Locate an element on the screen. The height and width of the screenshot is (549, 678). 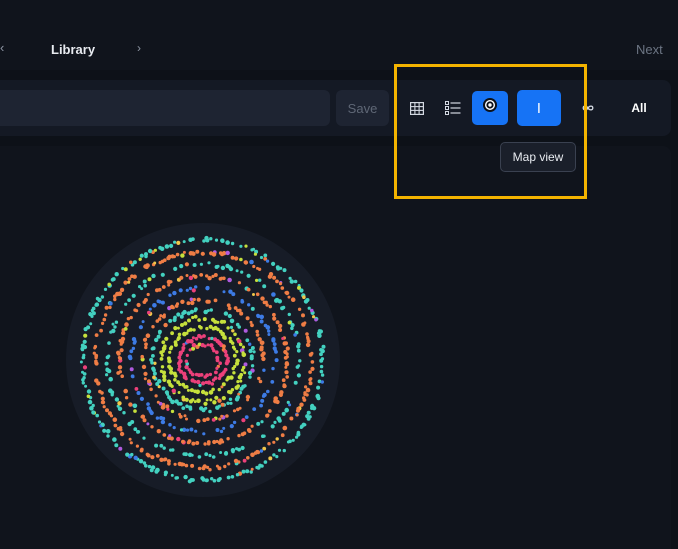
search-input is located at coordinates (165, 108).